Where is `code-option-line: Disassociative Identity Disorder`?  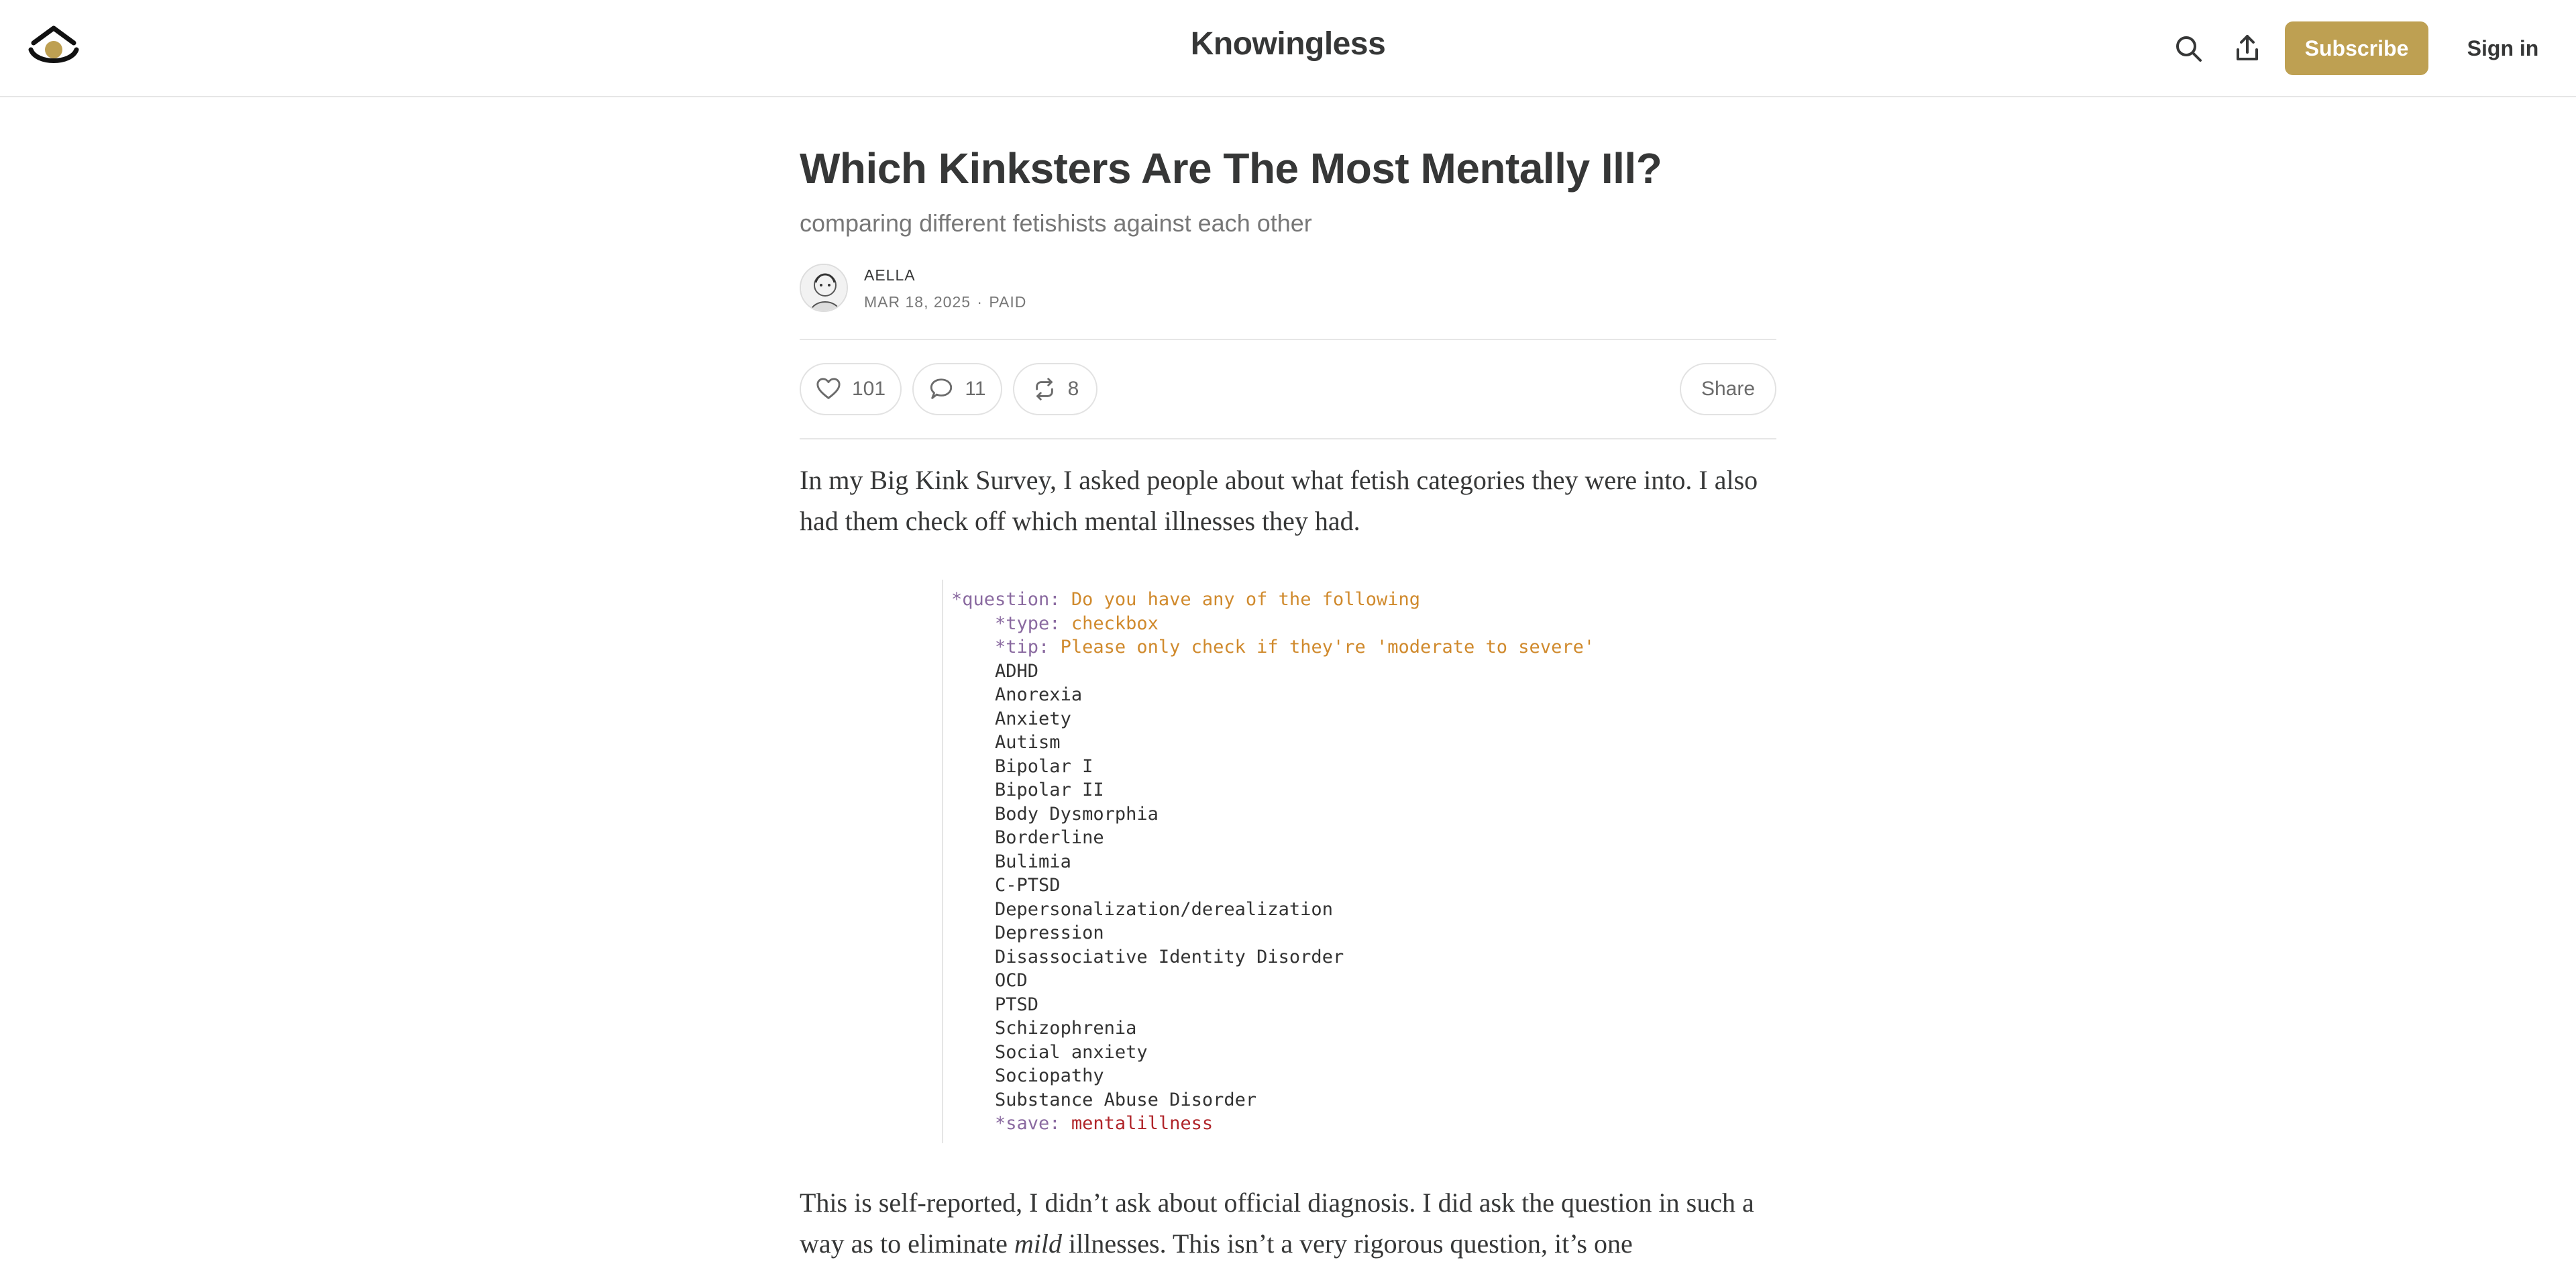 code-option-line: Disassociative Identity Disorder is located at coordinates (1169, 956).